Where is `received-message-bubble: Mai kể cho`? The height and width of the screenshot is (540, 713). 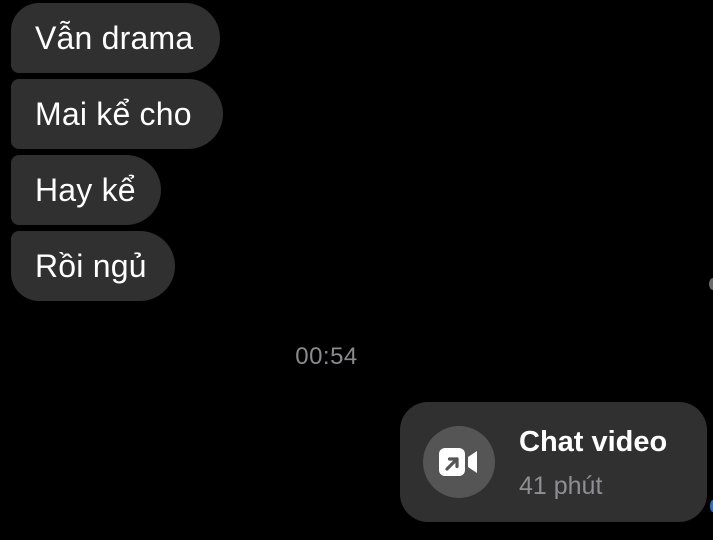
received-message-bubble: Mai kể cho is located at coordinates (117, 114).